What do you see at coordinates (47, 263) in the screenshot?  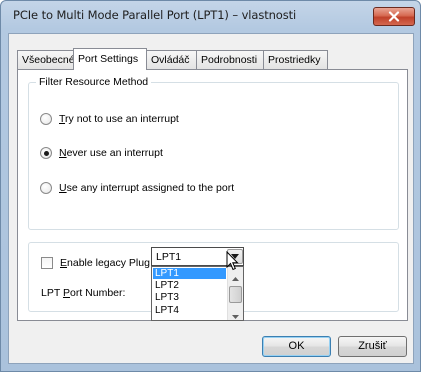 I see `legacy-pnp-checkbox` at bounding box center [47, 263].